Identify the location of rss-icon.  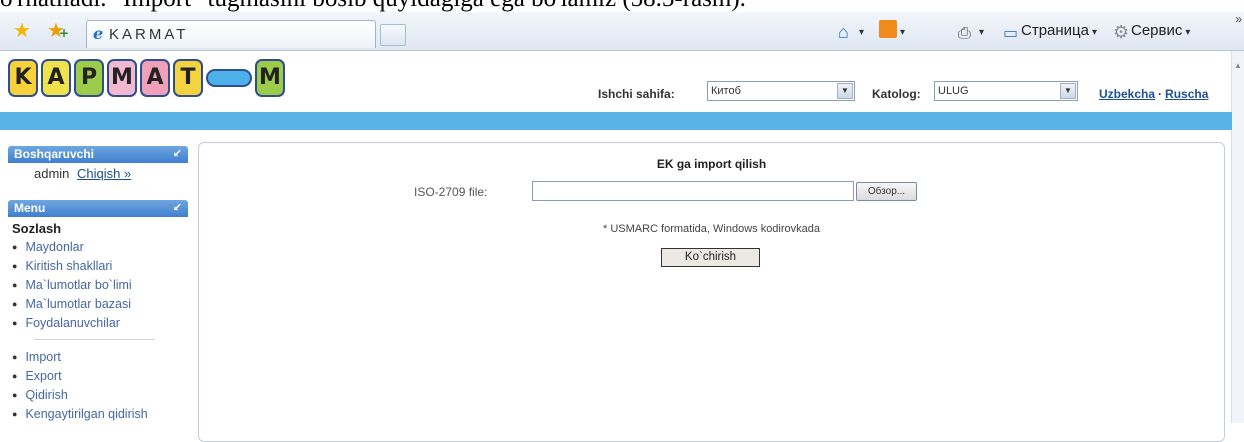
(888, 29).